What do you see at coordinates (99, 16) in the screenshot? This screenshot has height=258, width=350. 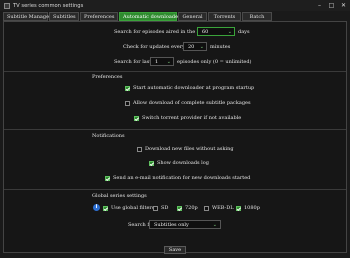 I see `tab-preferences: Preferences` at bounding box center [99, 16].